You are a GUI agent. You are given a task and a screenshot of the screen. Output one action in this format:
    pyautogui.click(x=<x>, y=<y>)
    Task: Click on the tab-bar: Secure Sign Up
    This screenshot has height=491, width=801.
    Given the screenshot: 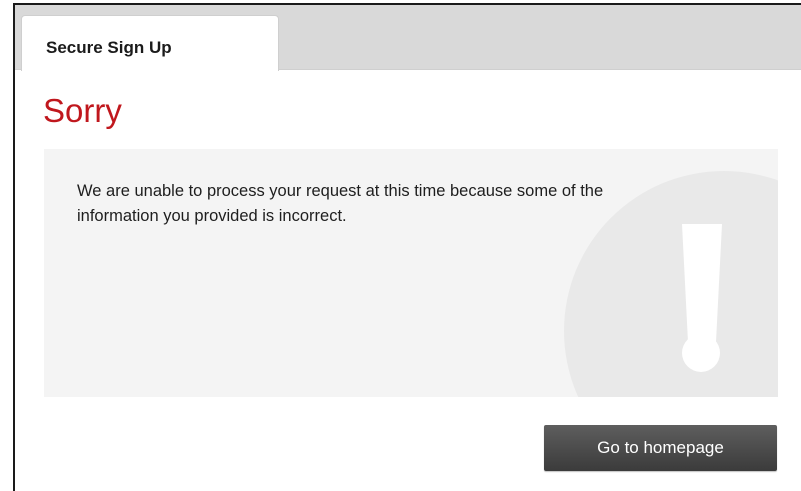 What is the action you would take?
    pyautogui.click(x=408, y=38)
    